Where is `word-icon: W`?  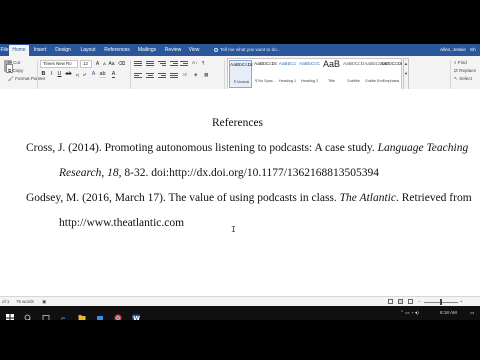 word-icon: W is located at coordinates (136, 314).